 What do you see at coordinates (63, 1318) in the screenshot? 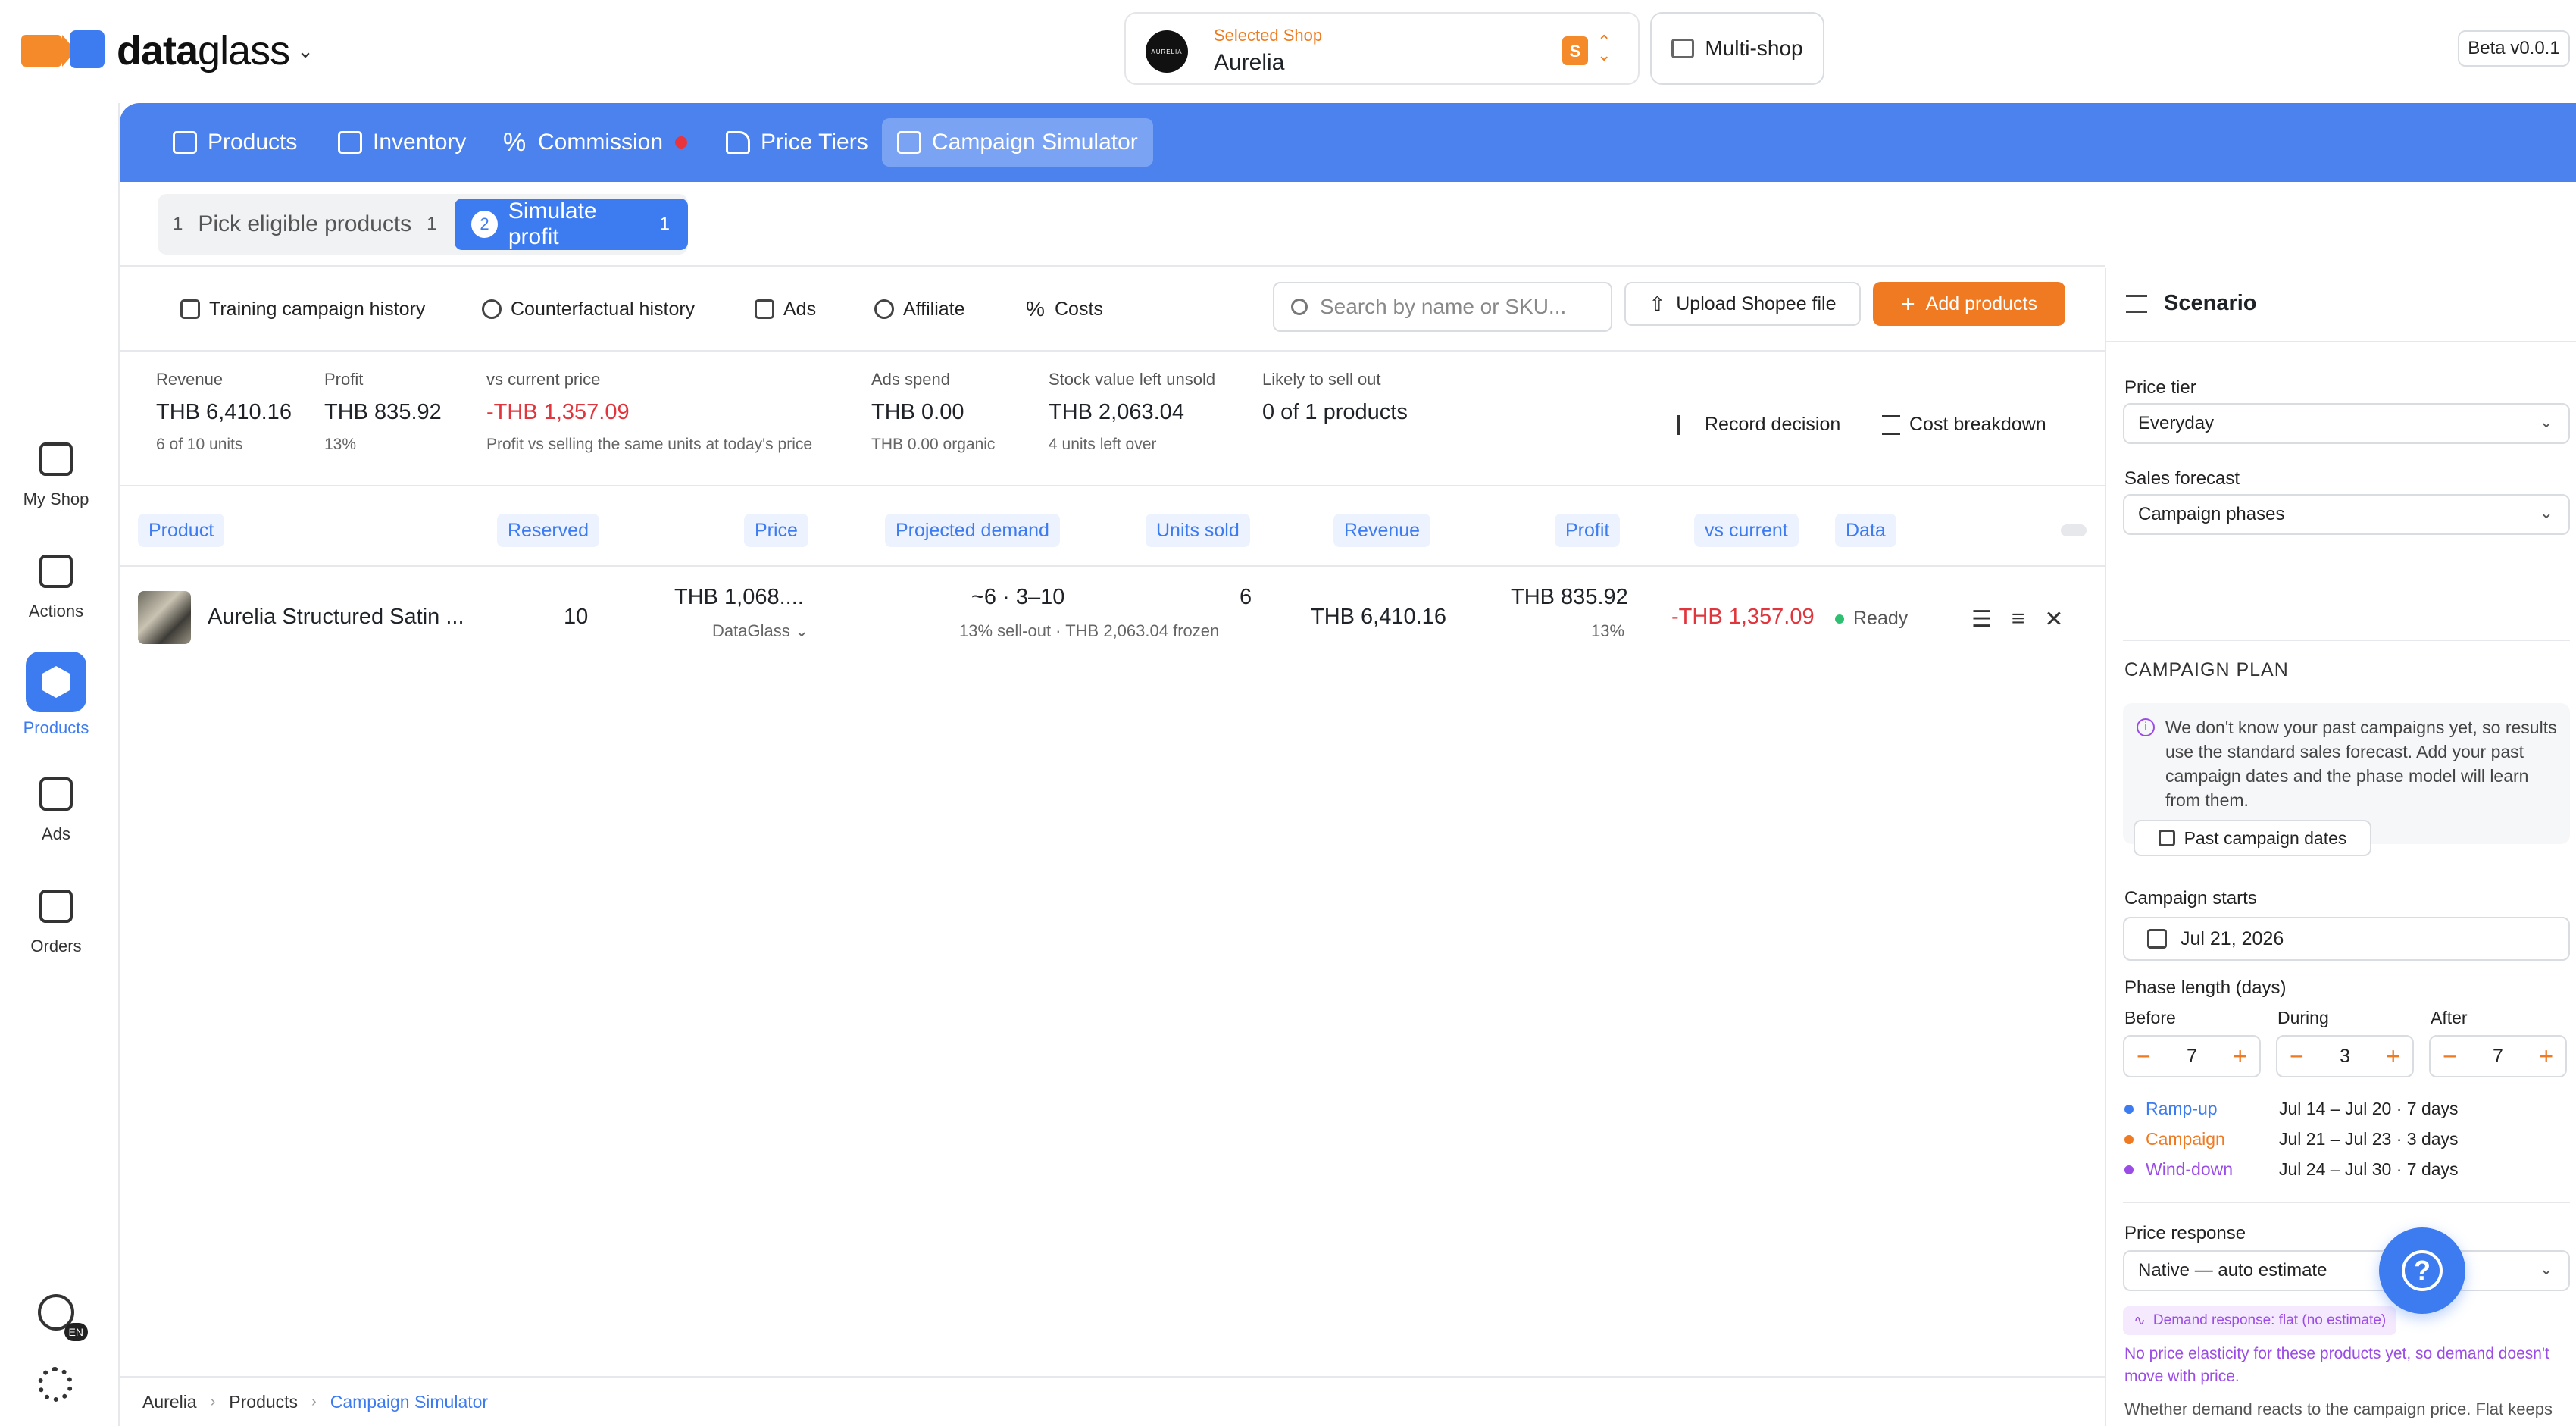
I see `language-globe-icon: EN` at bounding box center [63, 1318].